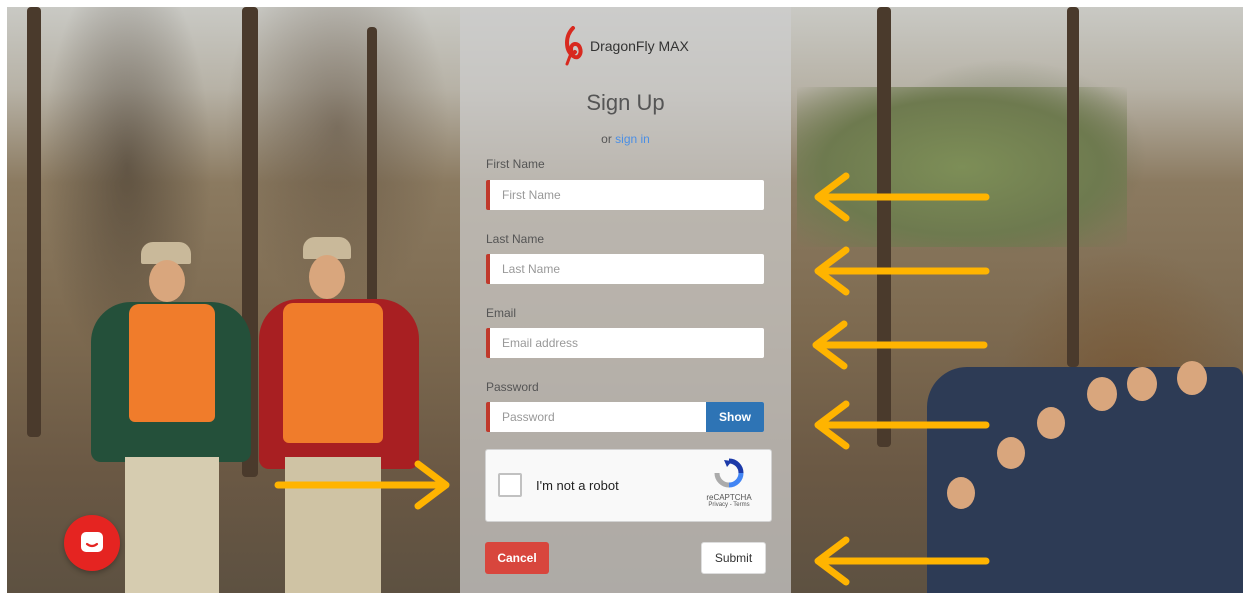  Describe the element at coordinates (729, 497) in the screenshot. I see `recaptcha-brand: reCAPTCHA` at that location.